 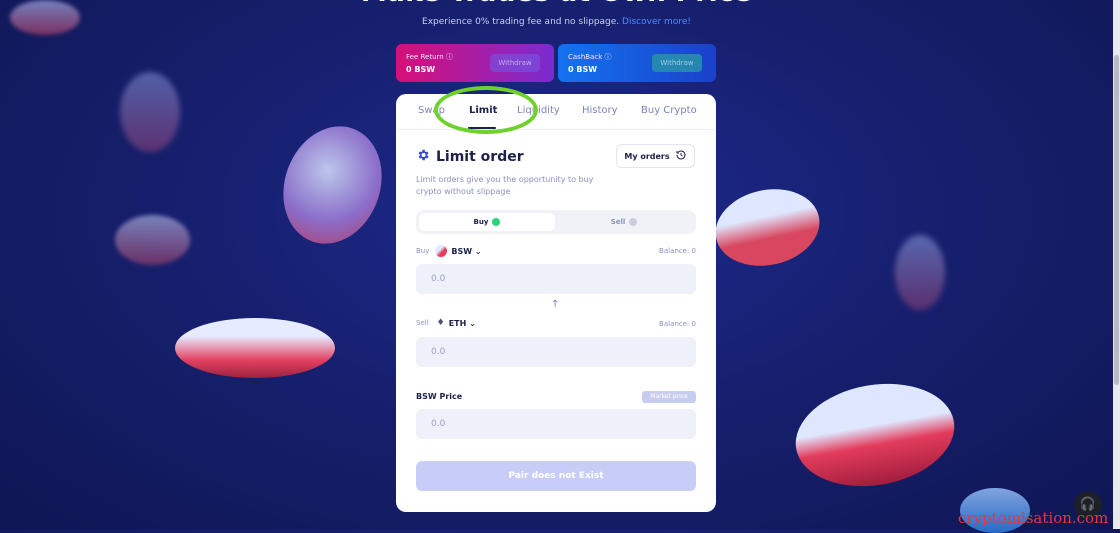 I want to click on sell-toggle-option: Sell, so click(x=624, y=222).